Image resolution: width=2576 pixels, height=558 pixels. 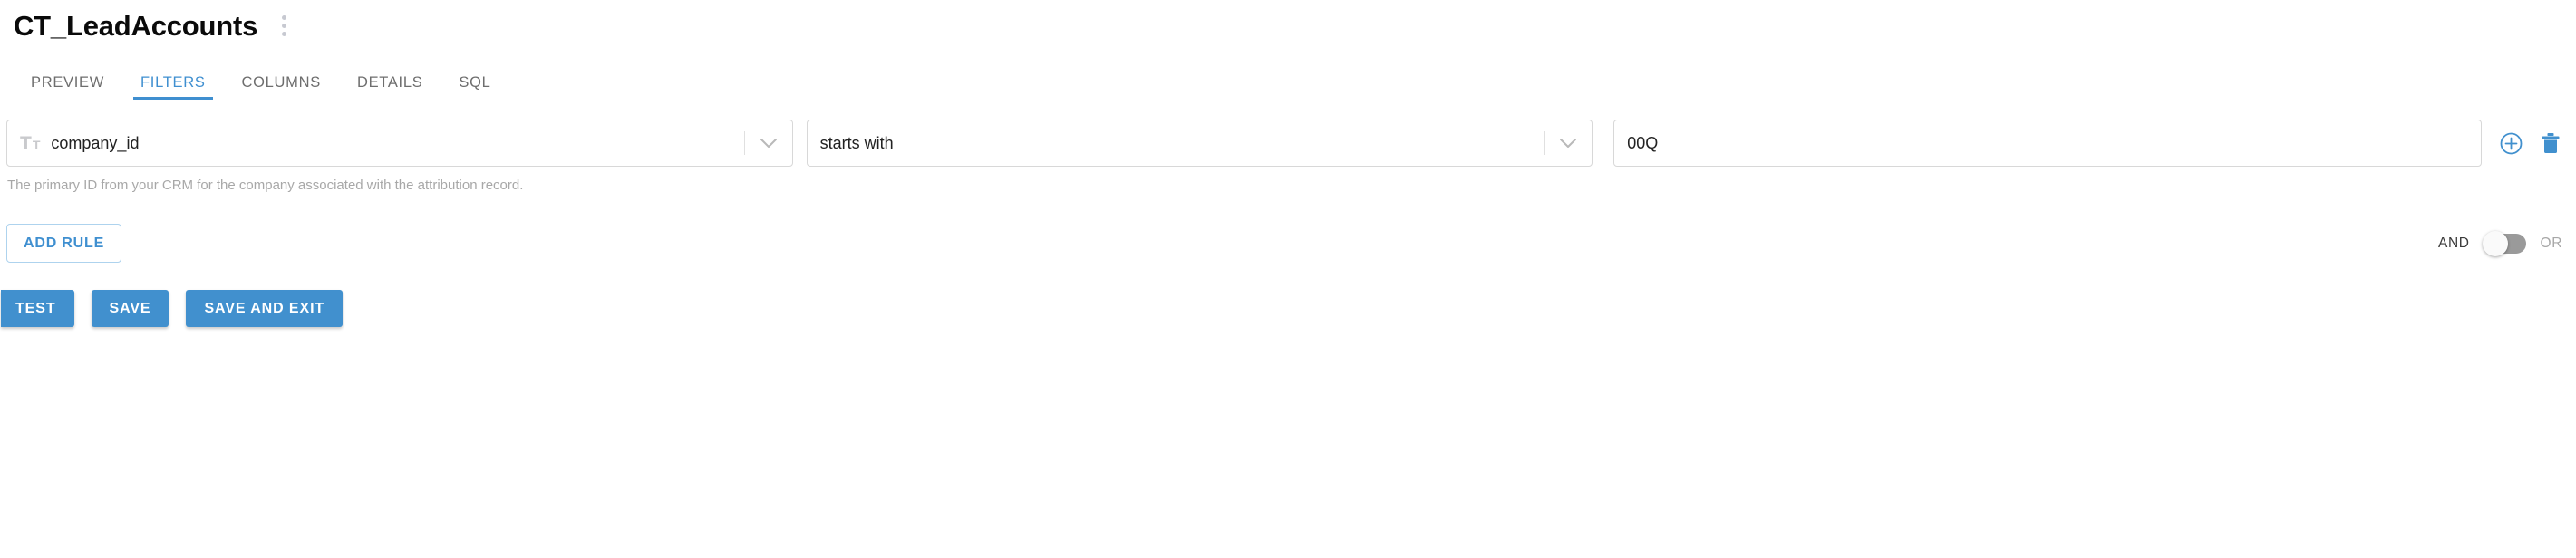 What do you see at coordinates (856, 142) in the screenshot?
I see `filter-operator-value: starts with` at bounding box center [856, 142].